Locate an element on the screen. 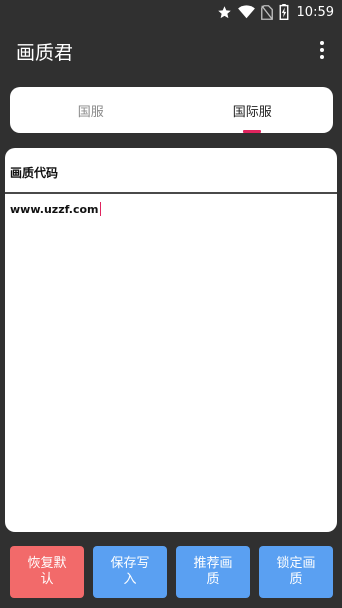  server-tabs: 国服 国际服 is located at coordinates (171, 110).